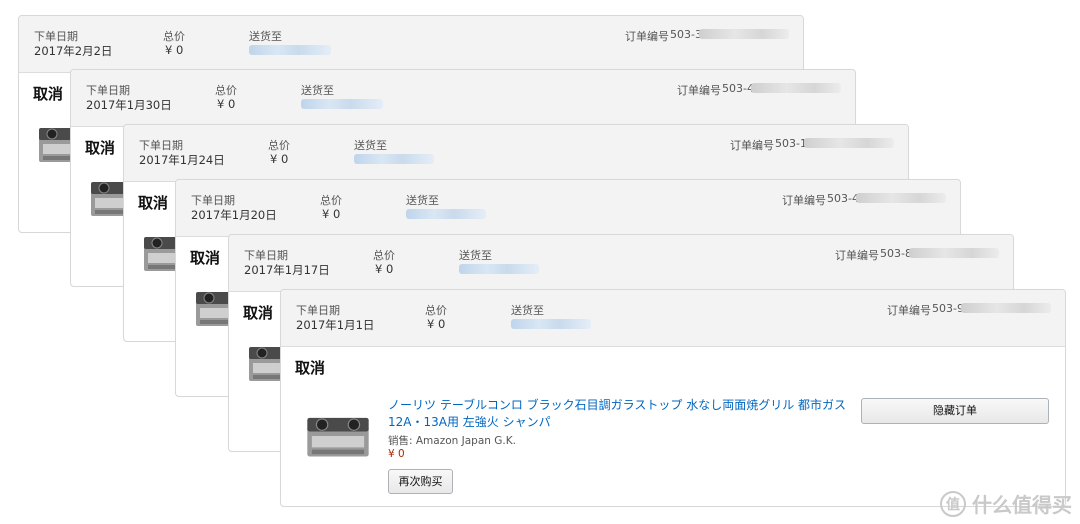  Describe the element at coordinates (516, 153) in the screenshot. I see `order-header: 下单日期 2017年1月24日 总价 ¥ 0 送货至 订单编号 503-1` at that location.